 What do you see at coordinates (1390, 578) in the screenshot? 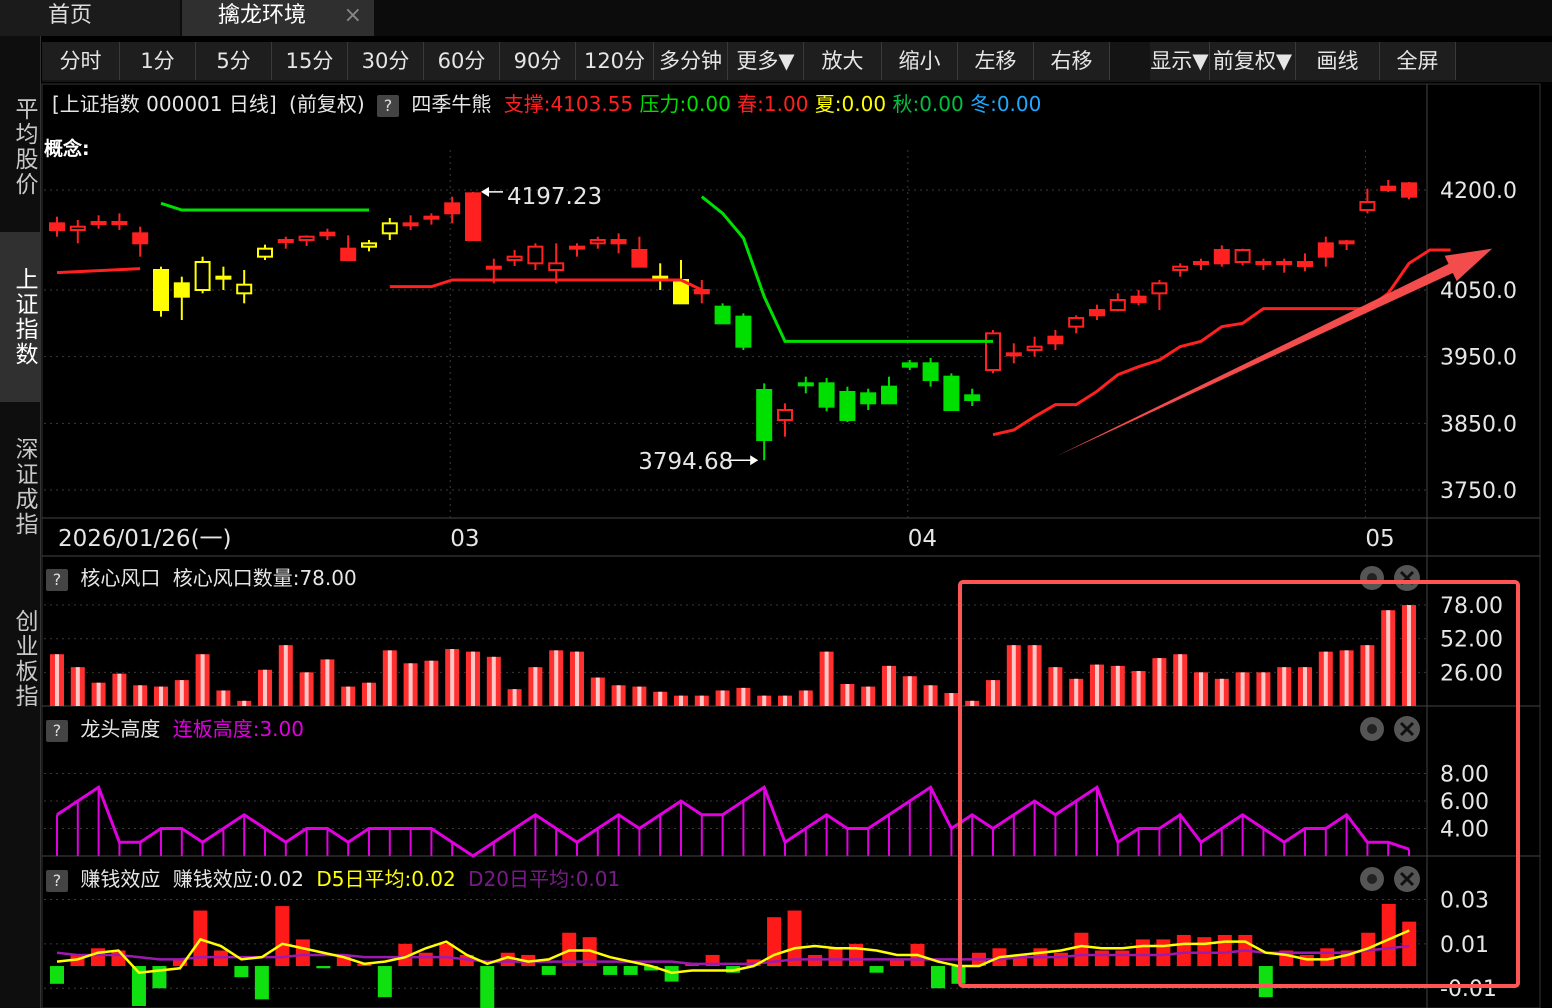
I see `panel-0-icons` at bounding box center [1390, 578].